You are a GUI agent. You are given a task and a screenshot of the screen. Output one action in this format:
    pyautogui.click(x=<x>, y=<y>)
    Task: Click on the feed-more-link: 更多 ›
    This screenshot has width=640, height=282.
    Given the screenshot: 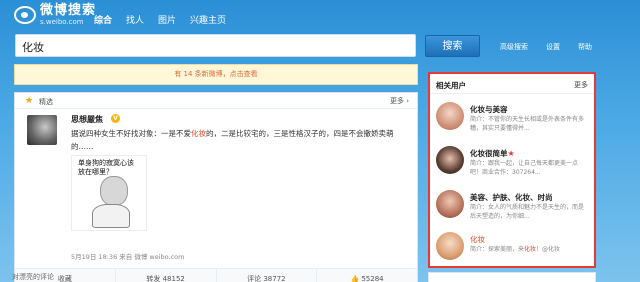 What is the action you would take?
    pyautogui.click(x=399, y=101)
    